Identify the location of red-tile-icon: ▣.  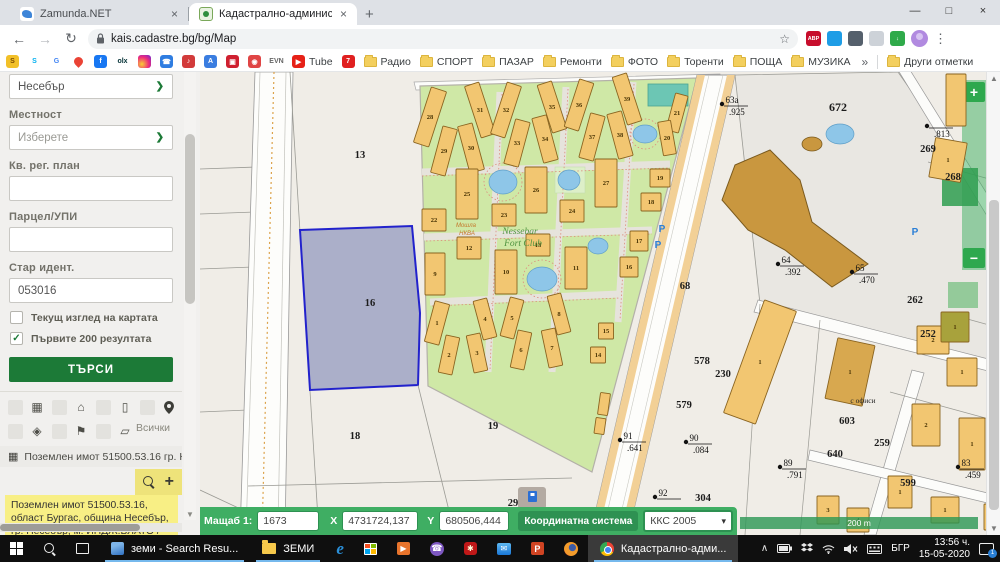
(232, 61).